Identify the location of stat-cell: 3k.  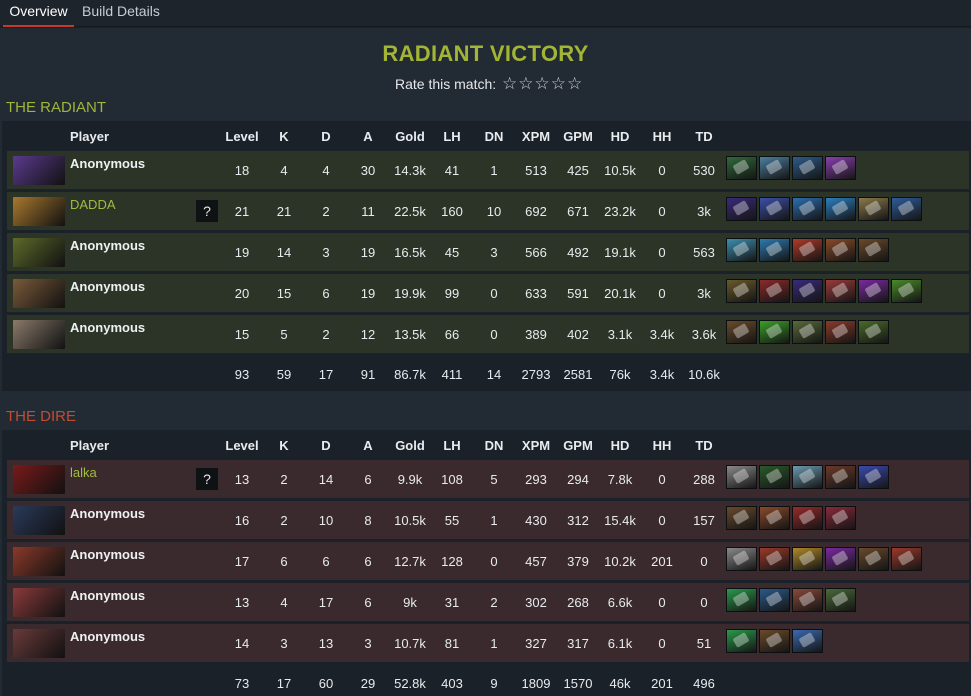
(704, 211).